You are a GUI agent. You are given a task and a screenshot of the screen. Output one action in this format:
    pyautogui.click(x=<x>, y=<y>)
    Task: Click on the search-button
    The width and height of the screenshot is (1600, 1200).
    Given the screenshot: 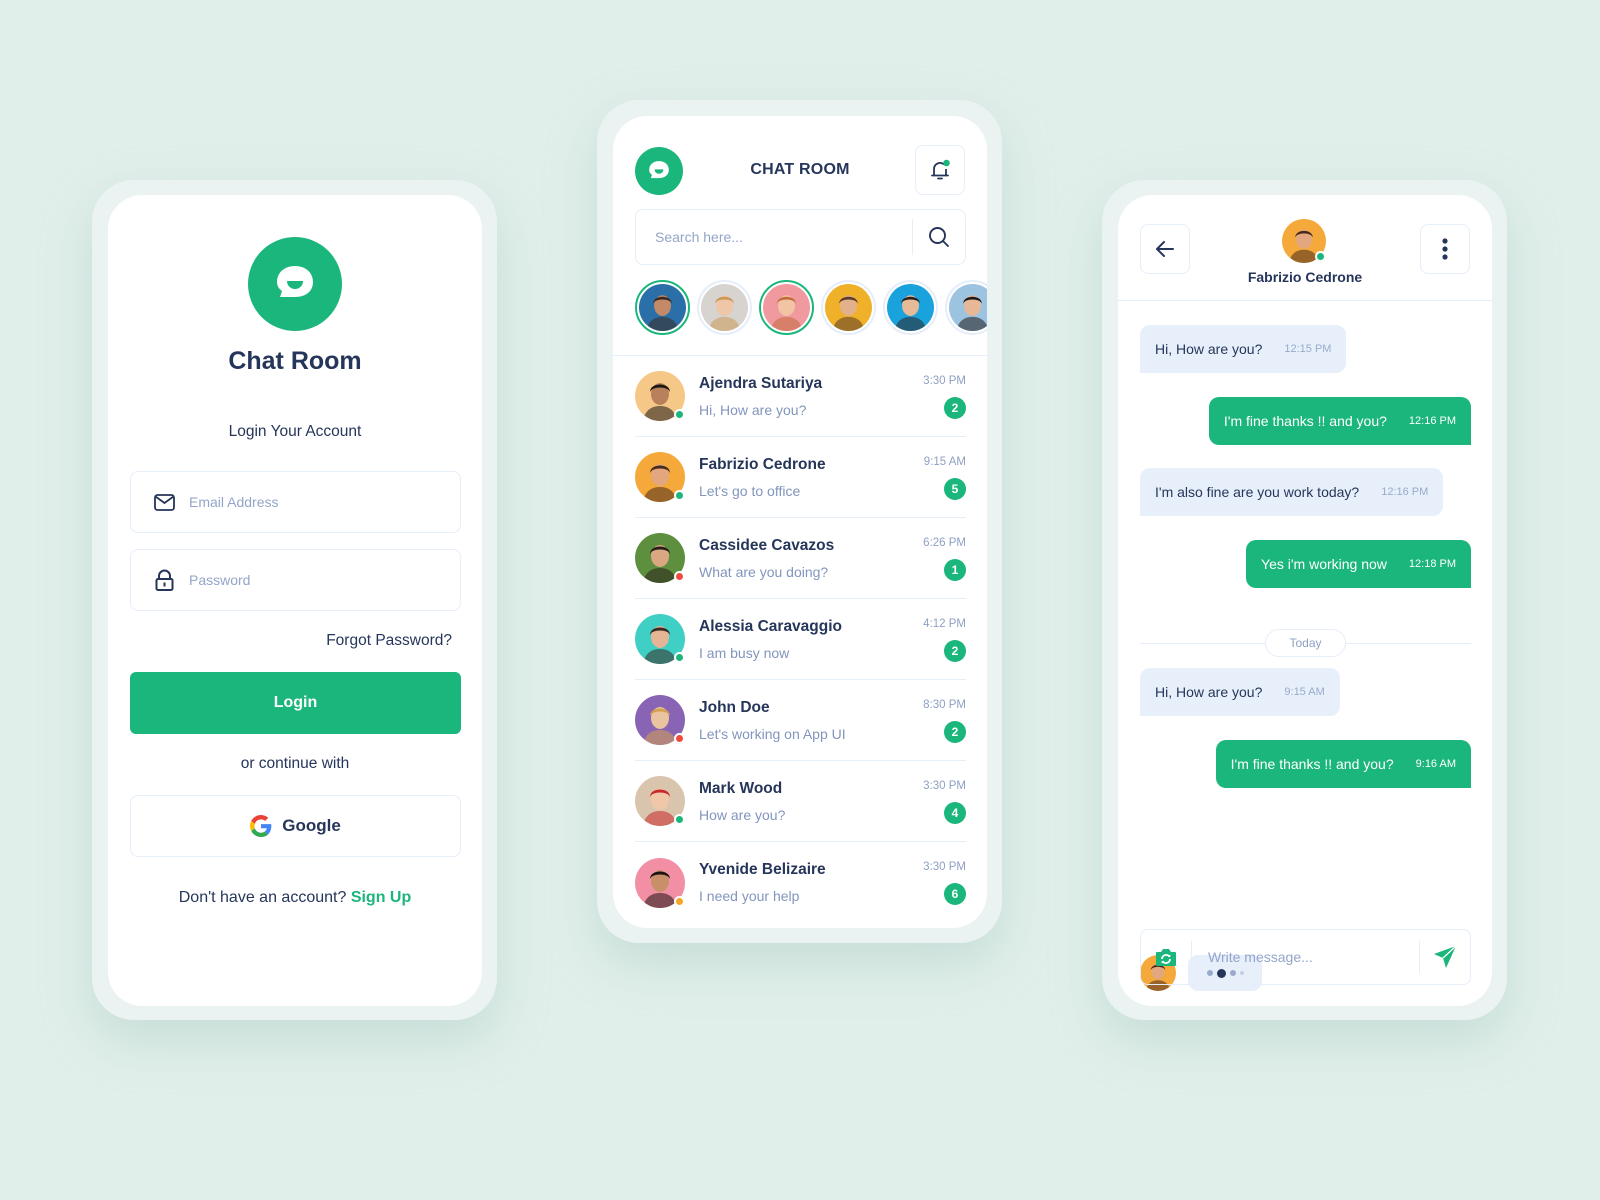 What is the action you would take?
    pyautogui.click(x=939, y=237)
    